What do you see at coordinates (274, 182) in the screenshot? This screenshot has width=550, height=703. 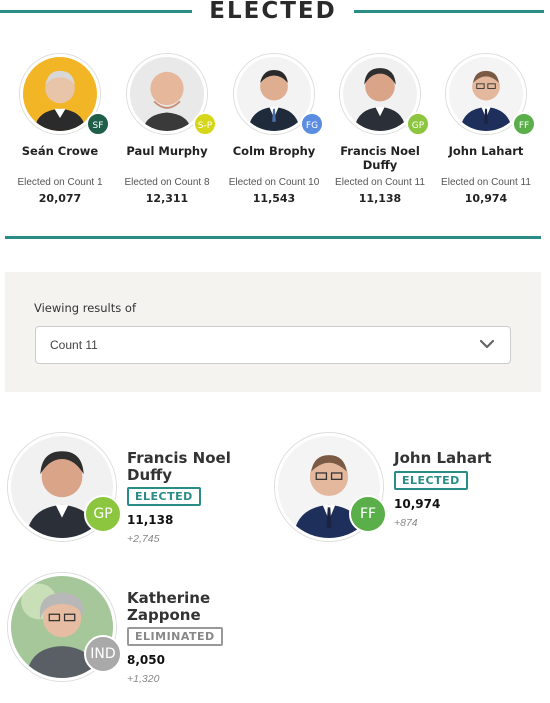 I see `elected-count-text: Elected on Count 10` at bounding box center [274, 182].